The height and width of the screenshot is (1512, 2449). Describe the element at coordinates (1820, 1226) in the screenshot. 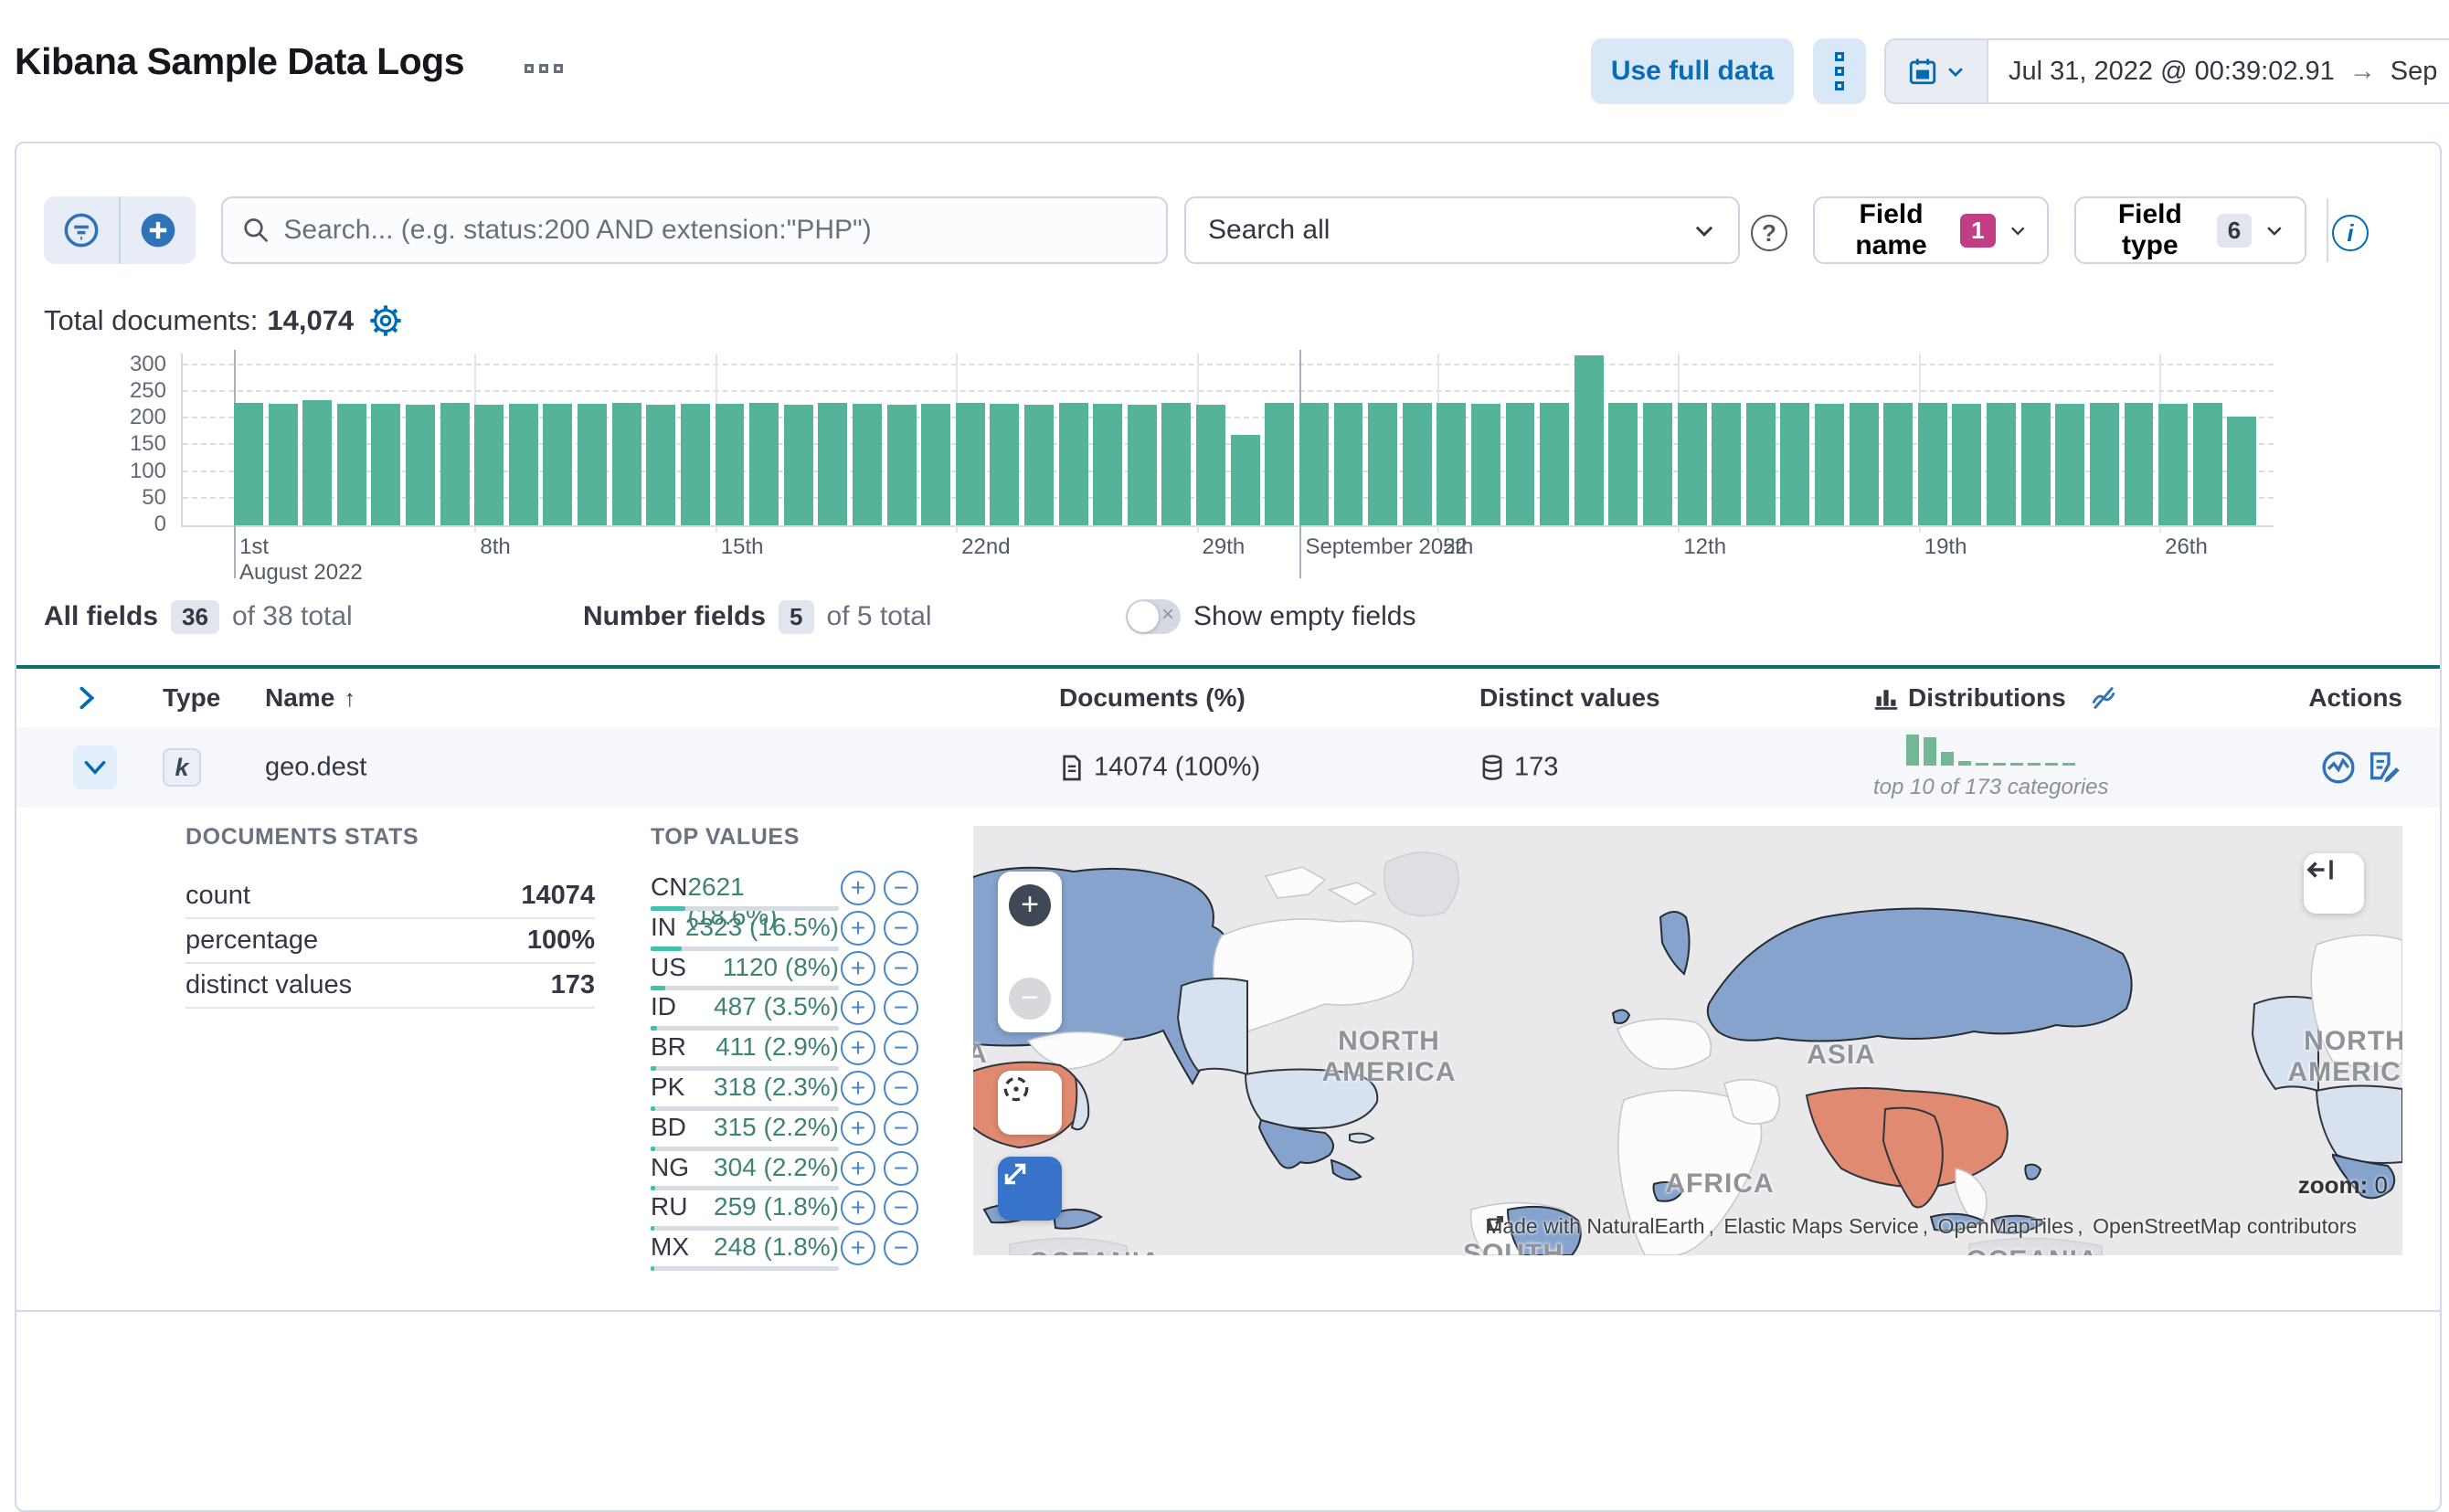

I see `attribution-link: Elastic Maps Service` at that location.